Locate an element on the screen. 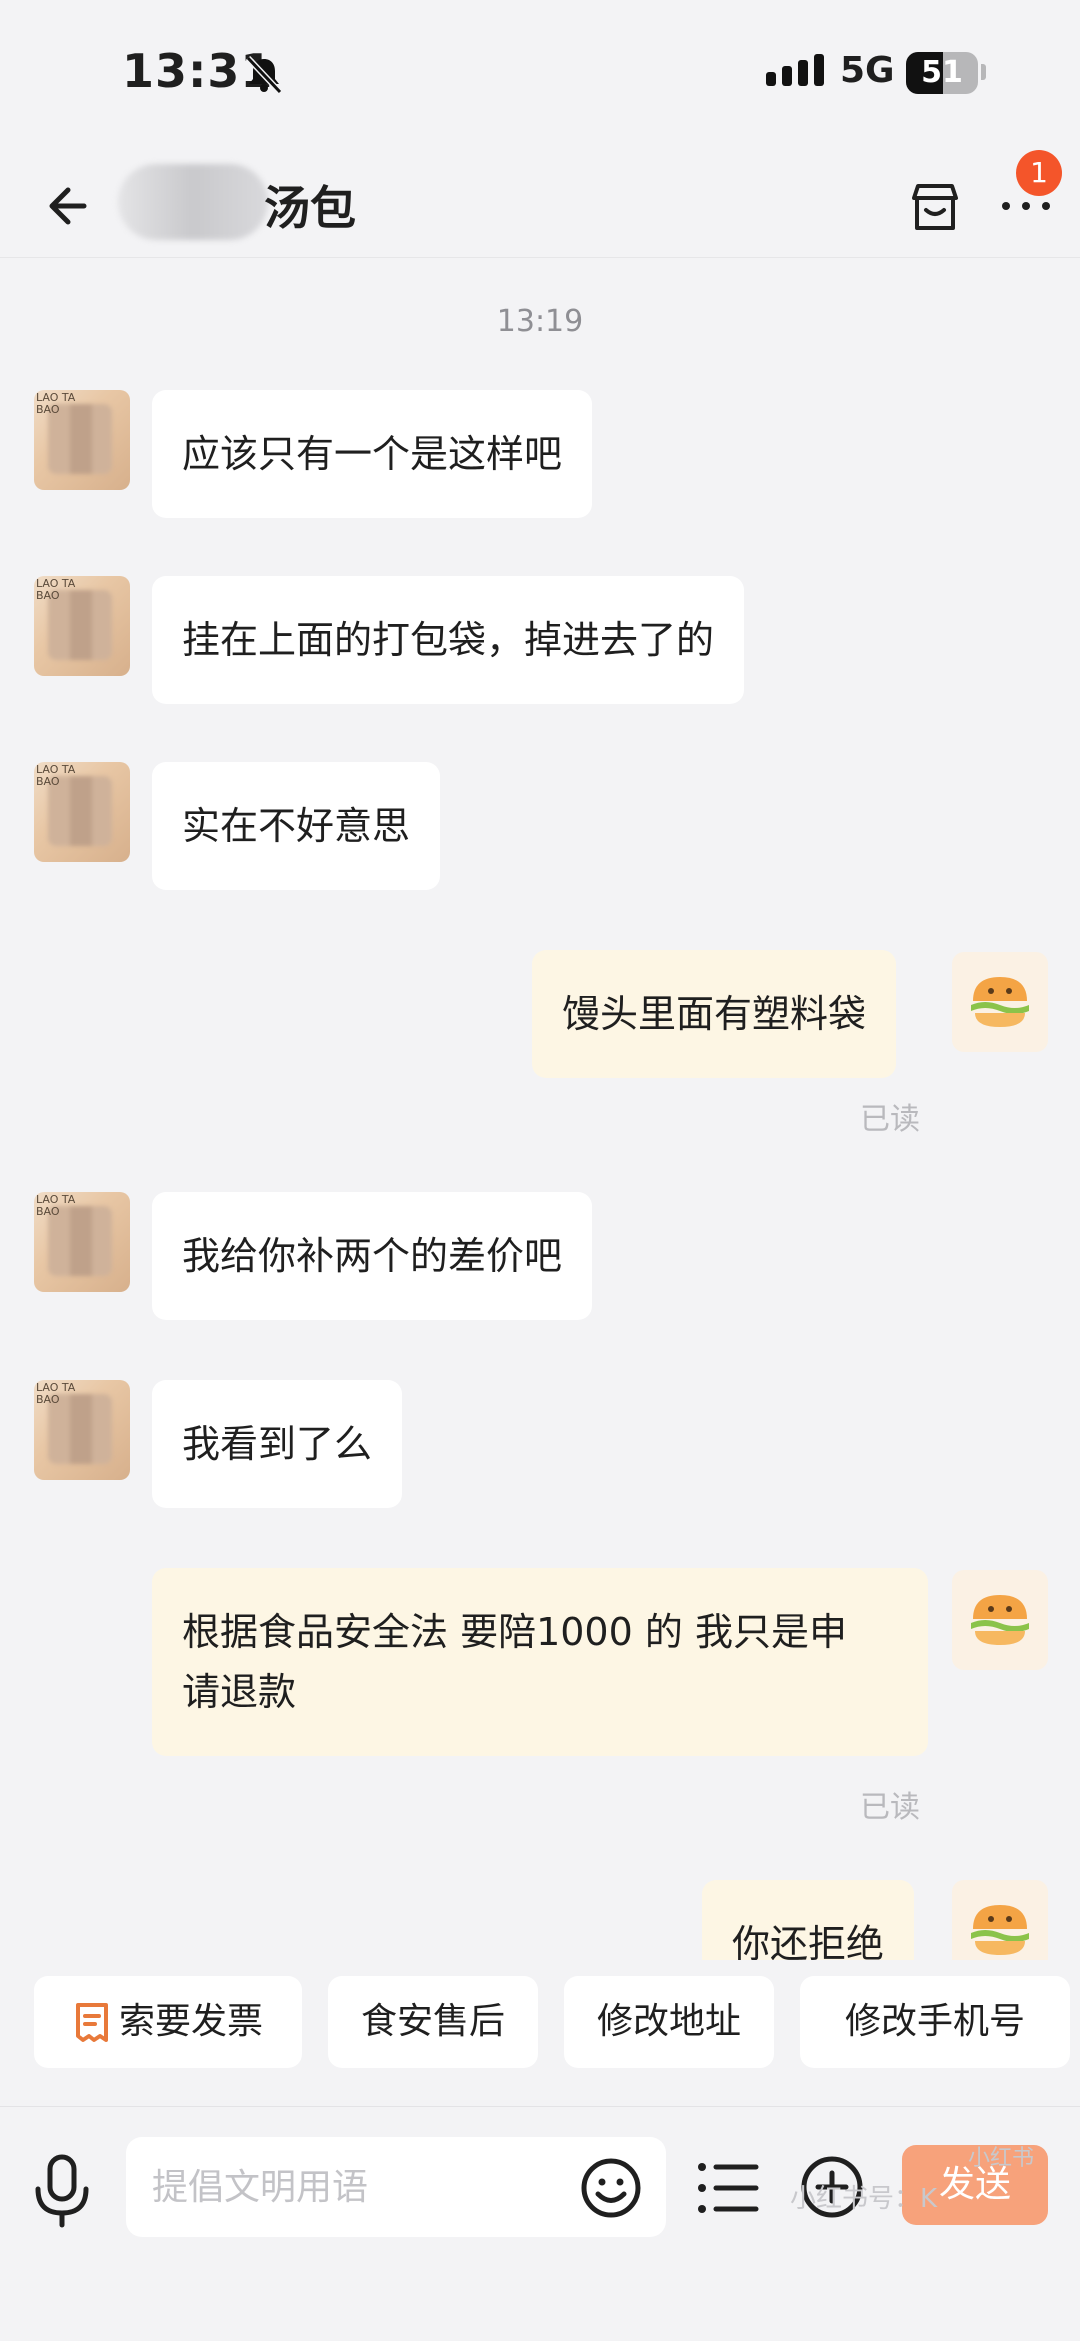 This screenshot has width=1080, height=2341. quick-action-change-address: 修改地址 is located at coordinates (669, 2022).